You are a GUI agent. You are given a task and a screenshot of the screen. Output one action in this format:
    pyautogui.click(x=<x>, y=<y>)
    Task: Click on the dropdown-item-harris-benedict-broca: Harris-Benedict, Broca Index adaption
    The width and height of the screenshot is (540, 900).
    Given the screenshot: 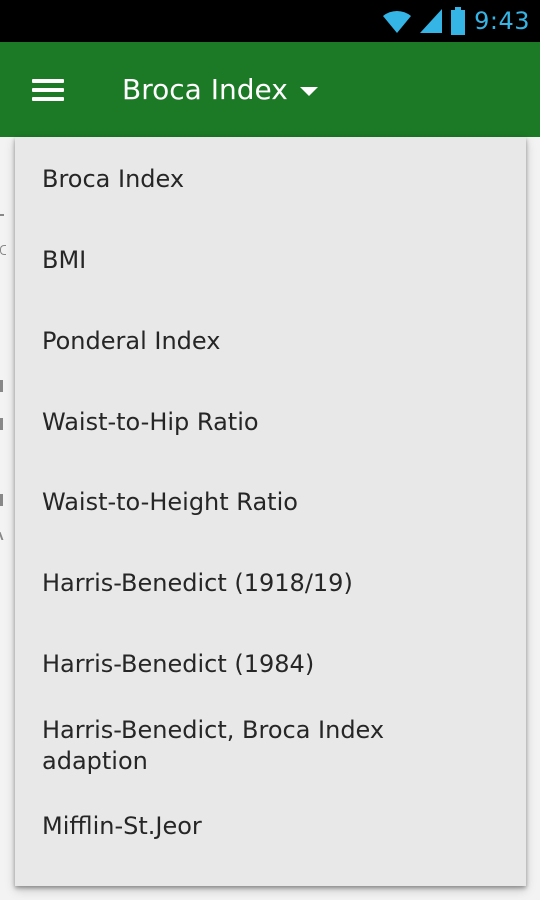 What is the action you would take?
    pyautogui.click(x=225, y=746)
    